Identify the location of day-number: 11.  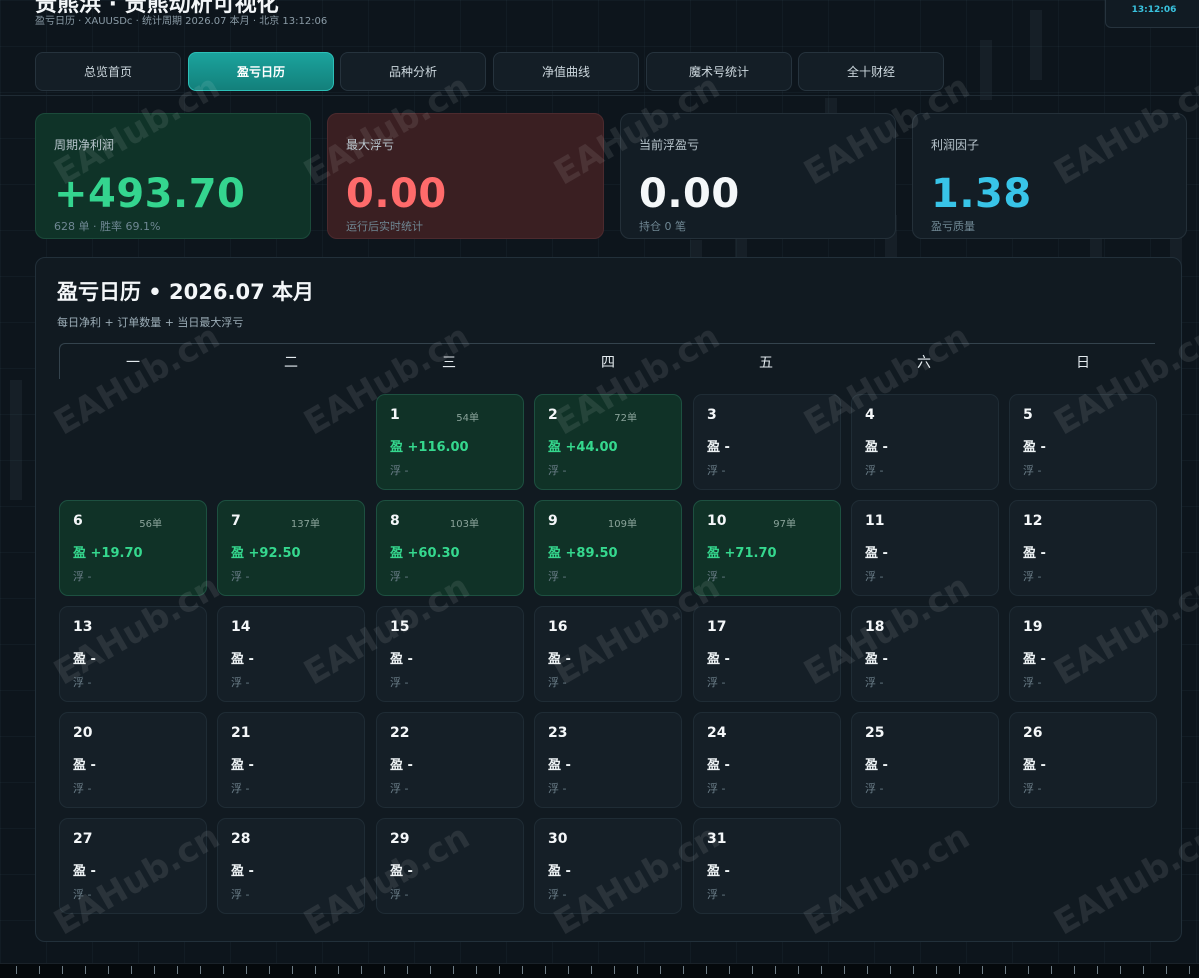
(875, 521).